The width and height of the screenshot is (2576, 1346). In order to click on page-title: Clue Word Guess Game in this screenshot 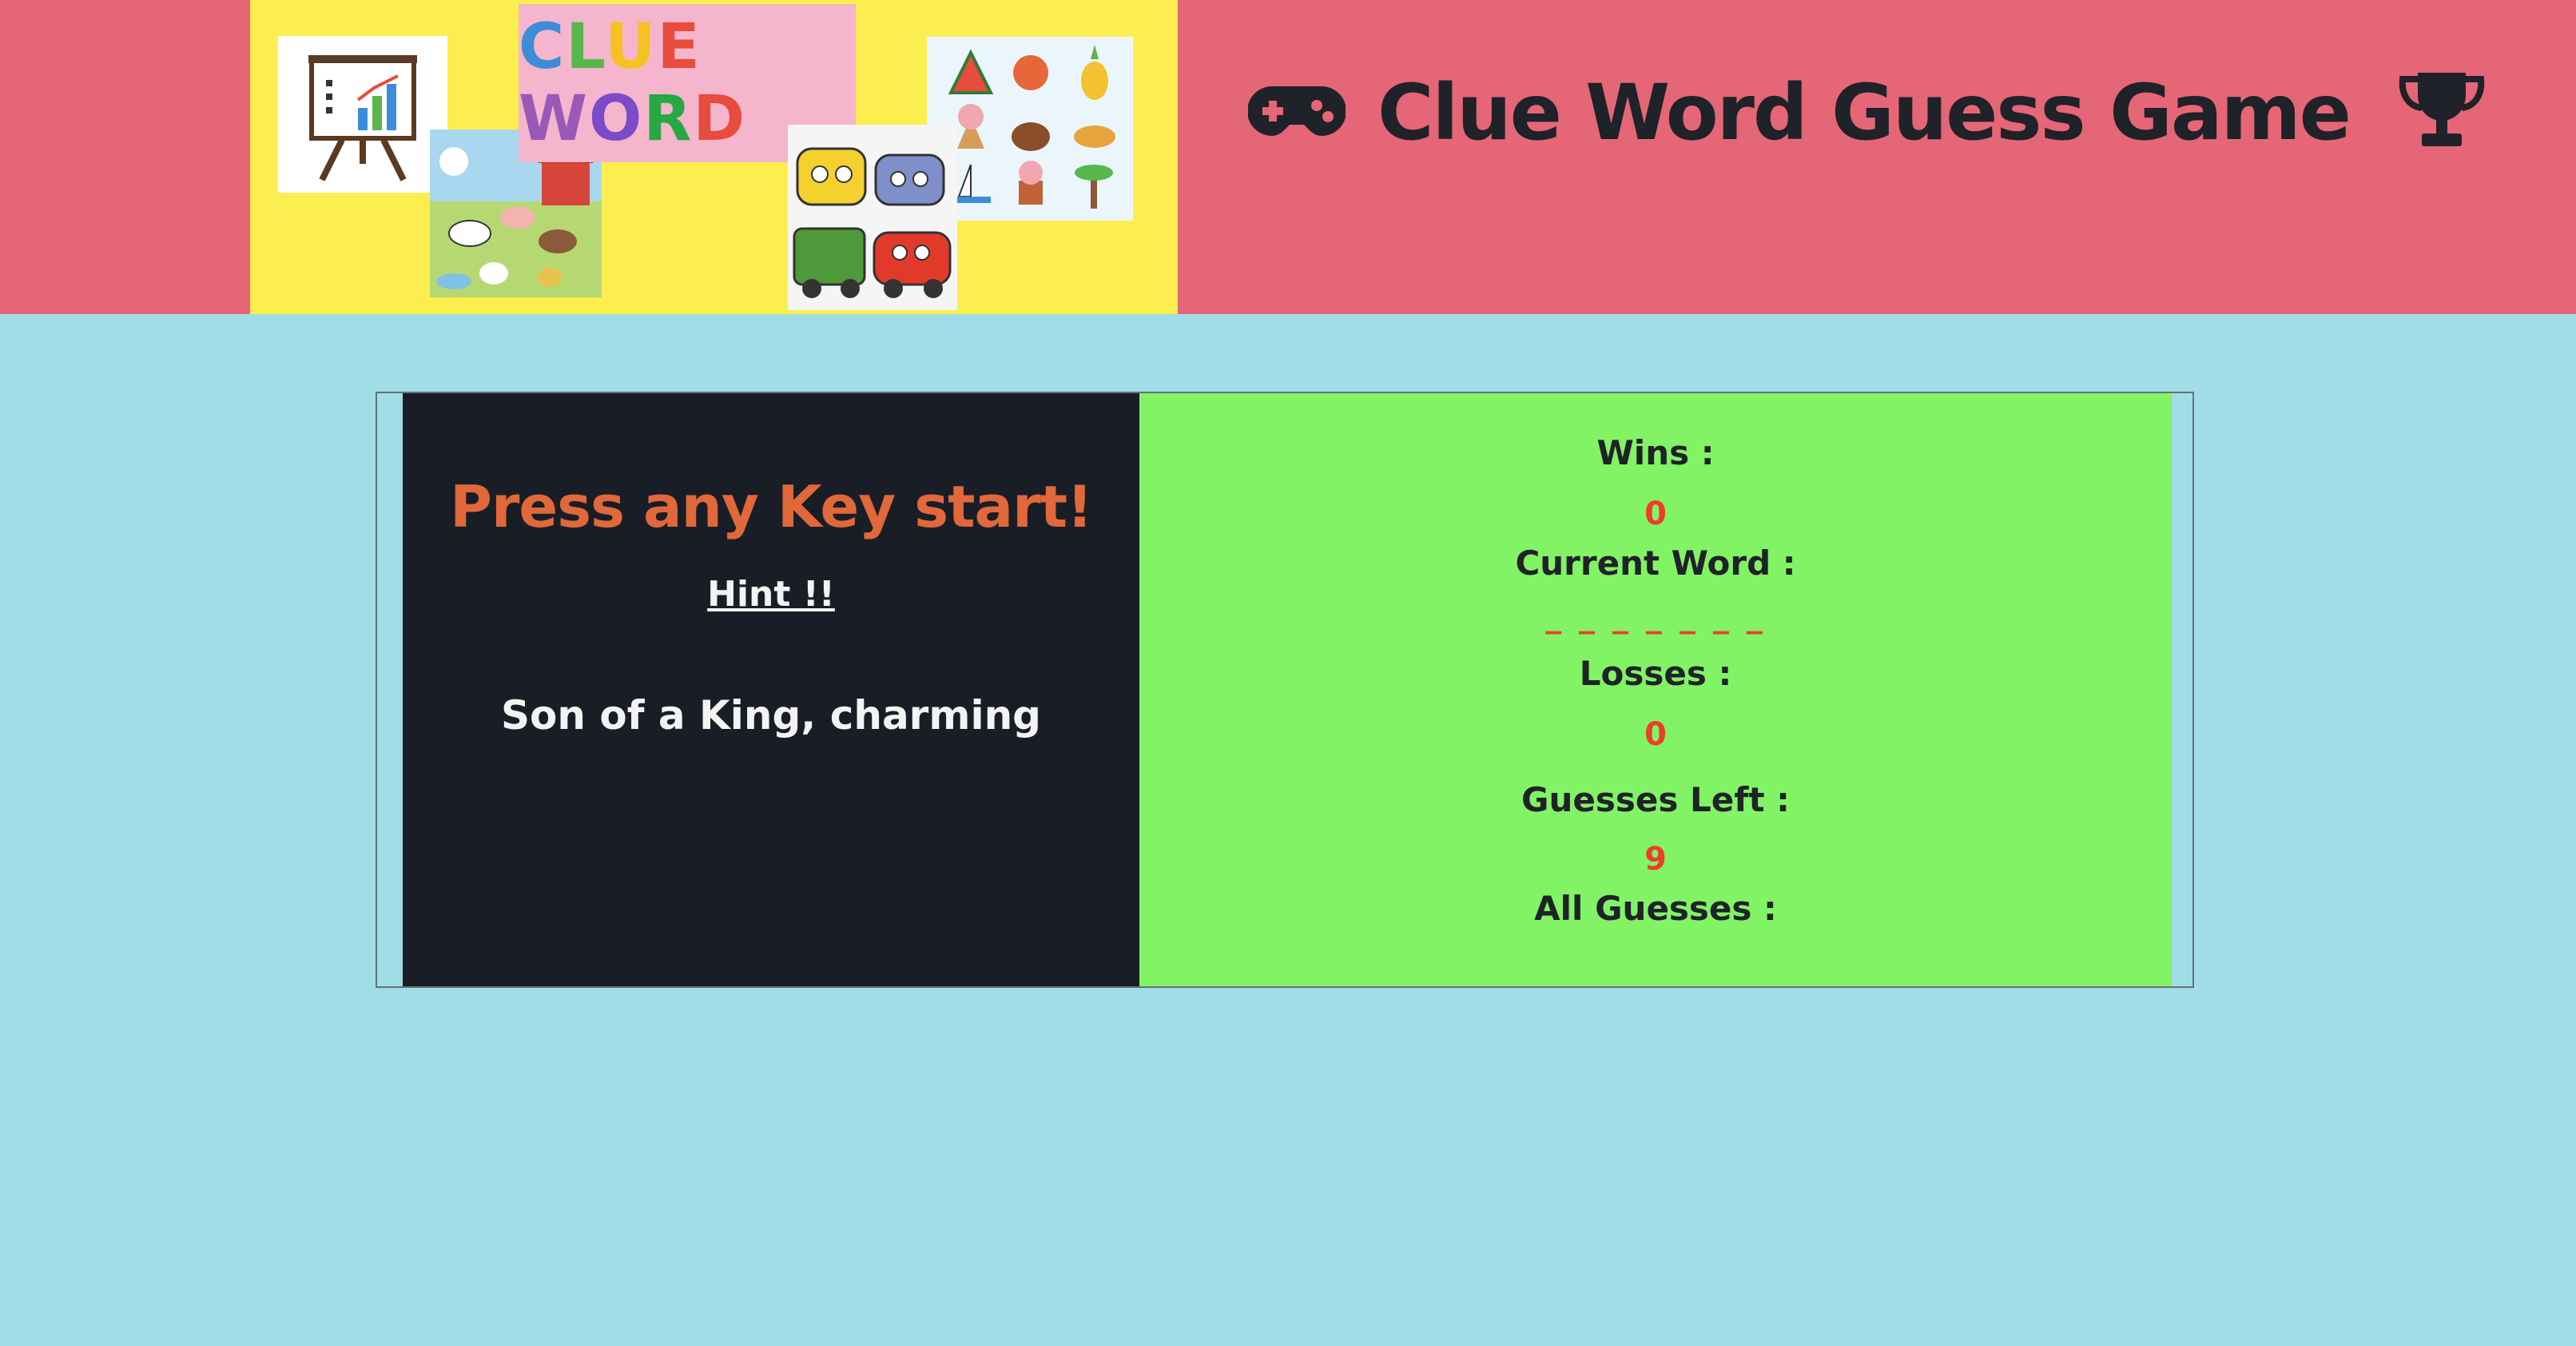, I will do `click(1864, 112)`.